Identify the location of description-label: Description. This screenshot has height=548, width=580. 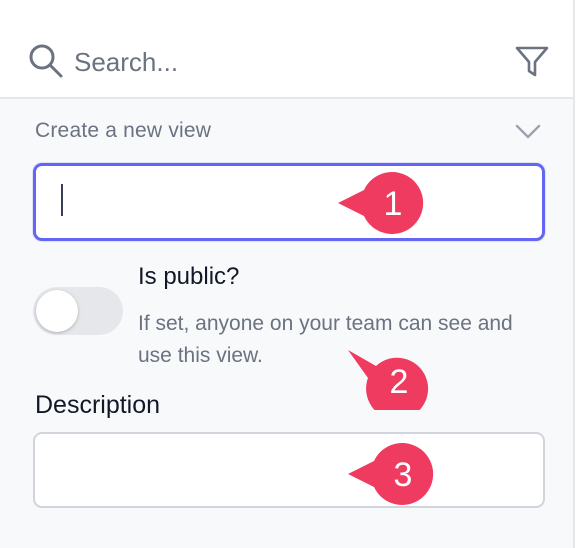
(98, 405).